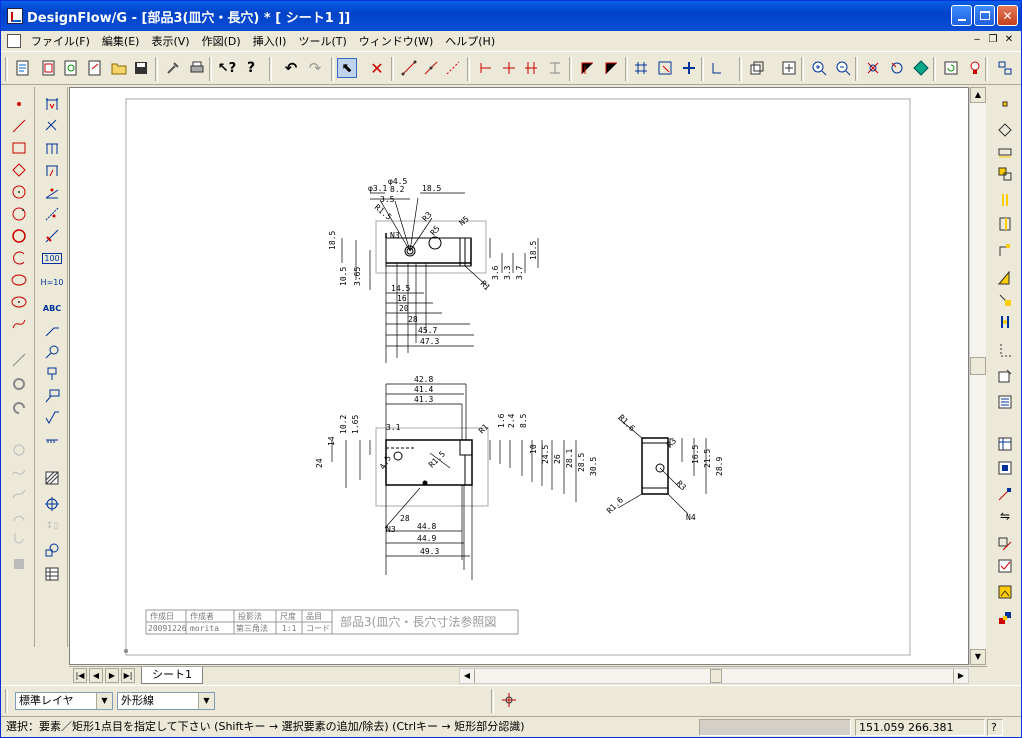 The height and width of the screenshot is (738, 1022). Describe the element at coordinates (511, 16) in the screenshot. I see `title-bar: DesignFlow/G - [部品3(皿穴・長穴) * [ シート1 ]] ✕` at that location.